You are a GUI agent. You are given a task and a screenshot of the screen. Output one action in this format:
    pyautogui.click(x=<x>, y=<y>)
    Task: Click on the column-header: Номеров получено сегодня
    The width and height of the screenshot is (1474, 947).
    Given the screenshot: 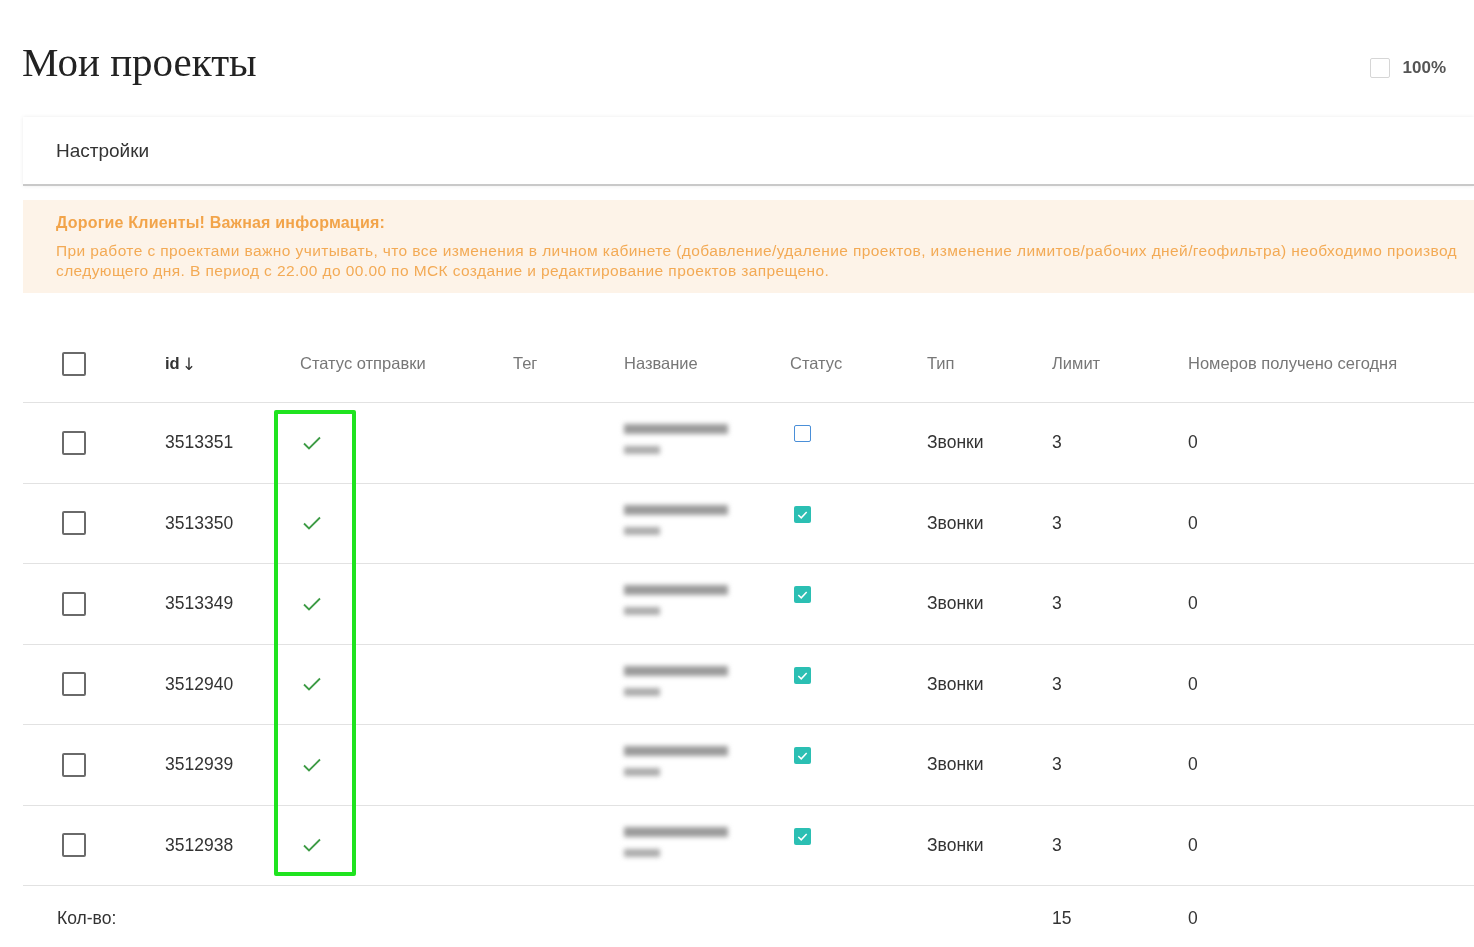 What is the action you would take?
    pyautogui.click(x=1293, y=363)
    